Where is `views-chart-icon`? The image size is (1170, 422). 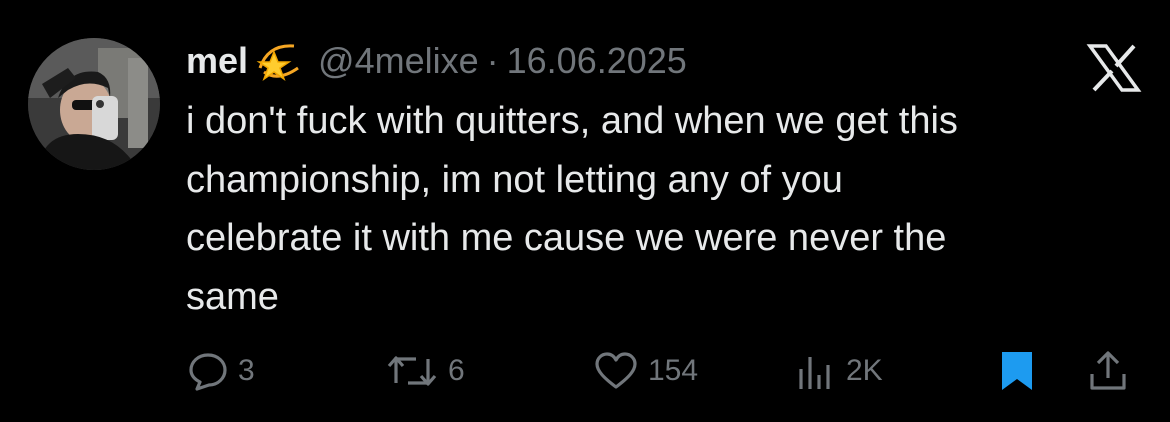 views-chart-icon is located at coordinates (816, 371).